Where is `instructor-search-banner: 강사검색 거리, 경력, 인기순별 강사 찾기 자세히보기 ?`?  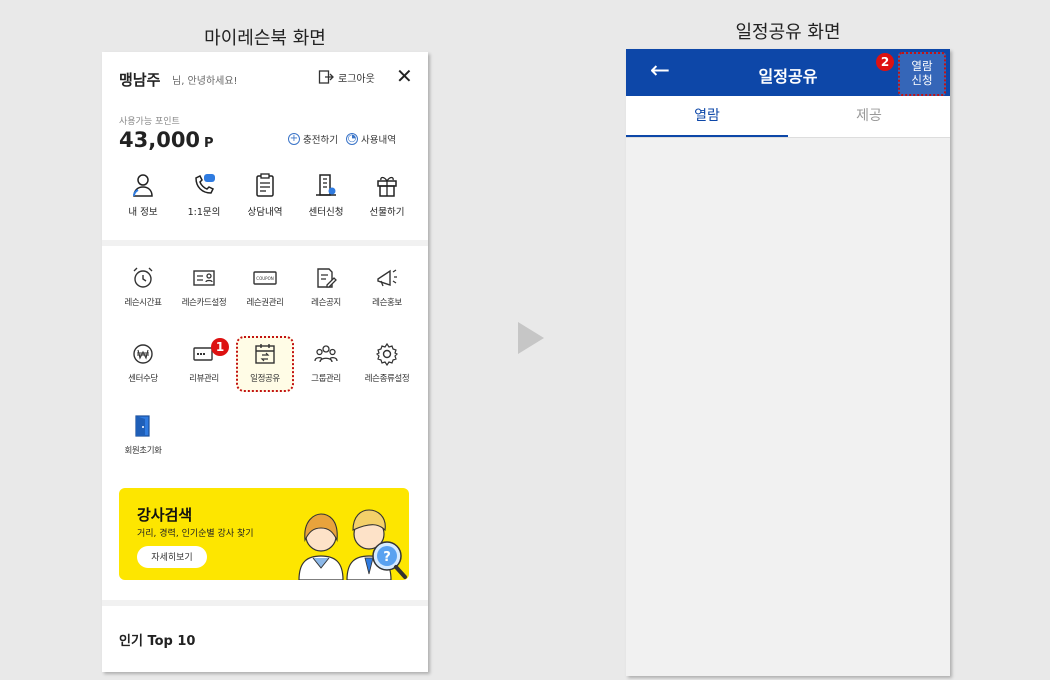
instructor-search-banner: 강사검색 거리, 경력, 인기순별 강사 찾기 자세히보기 ? is located at coordinates (264, 534).